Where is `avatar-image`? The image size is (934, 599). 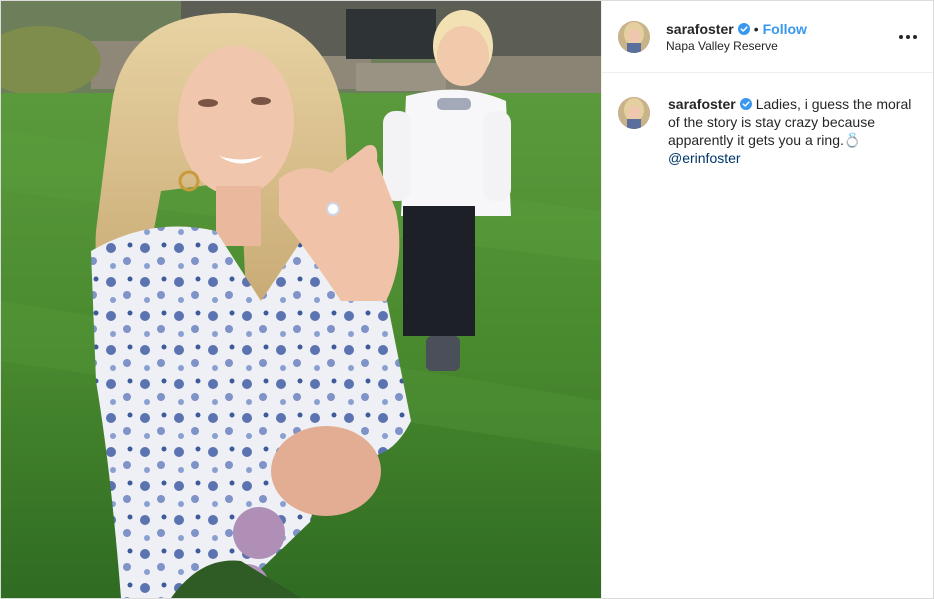
avatar-image is located at coordinates (634, 36).